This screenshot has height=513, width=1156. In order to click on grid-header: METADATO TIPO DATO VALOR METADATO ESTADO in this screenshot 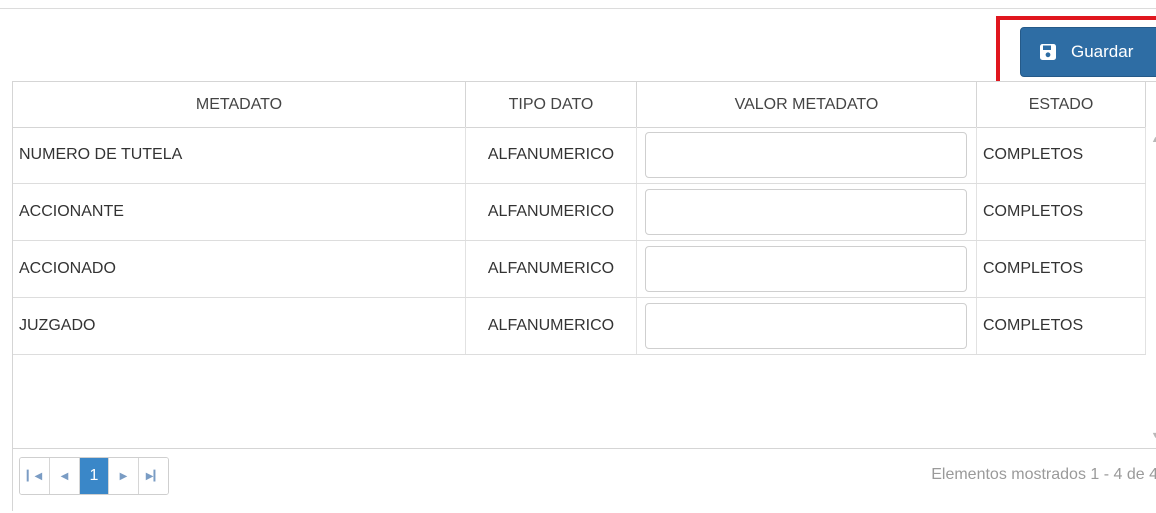, I will do `click(584, 105)`.